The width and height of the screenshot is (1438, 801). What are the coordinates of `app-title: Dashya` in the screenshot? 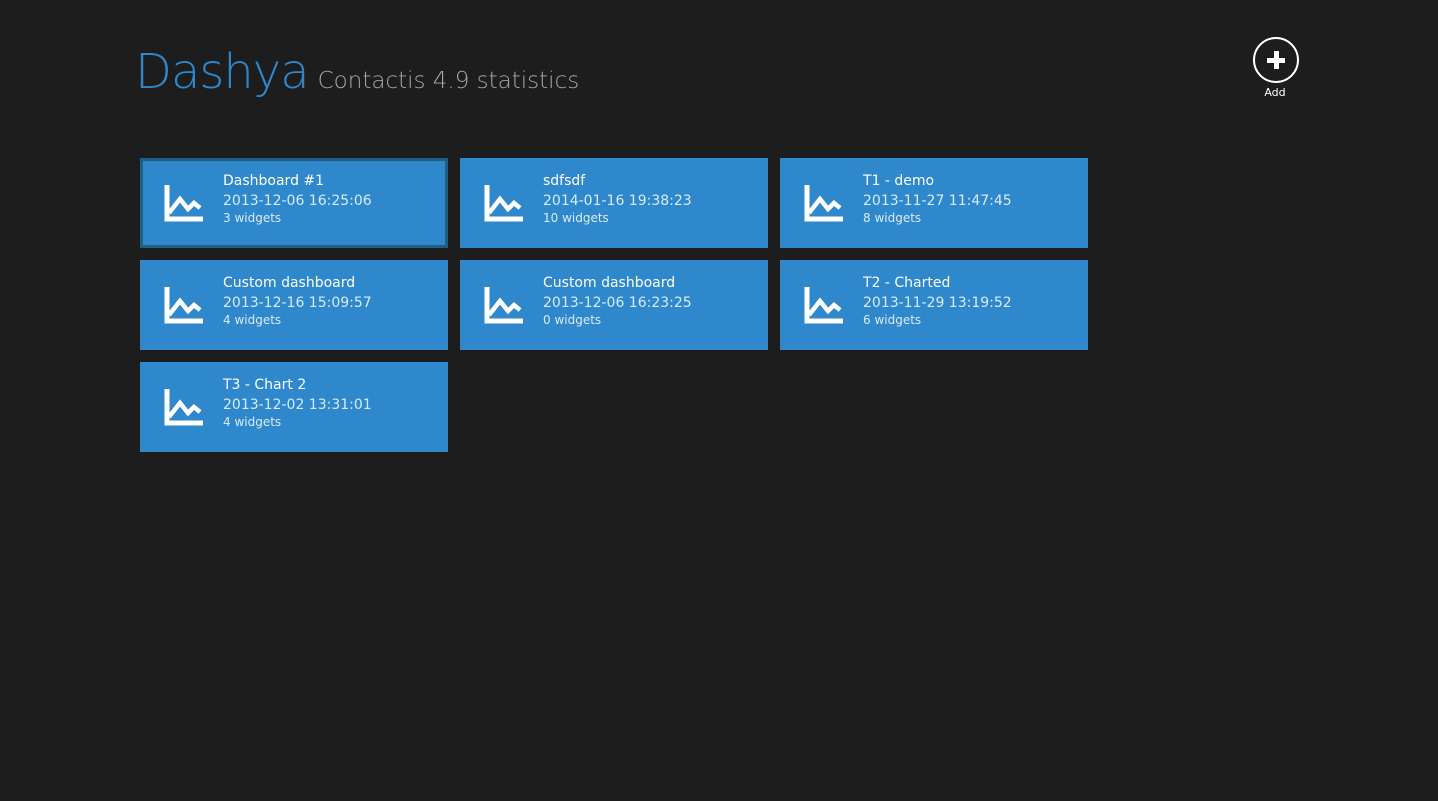 It's located at (222, 72).